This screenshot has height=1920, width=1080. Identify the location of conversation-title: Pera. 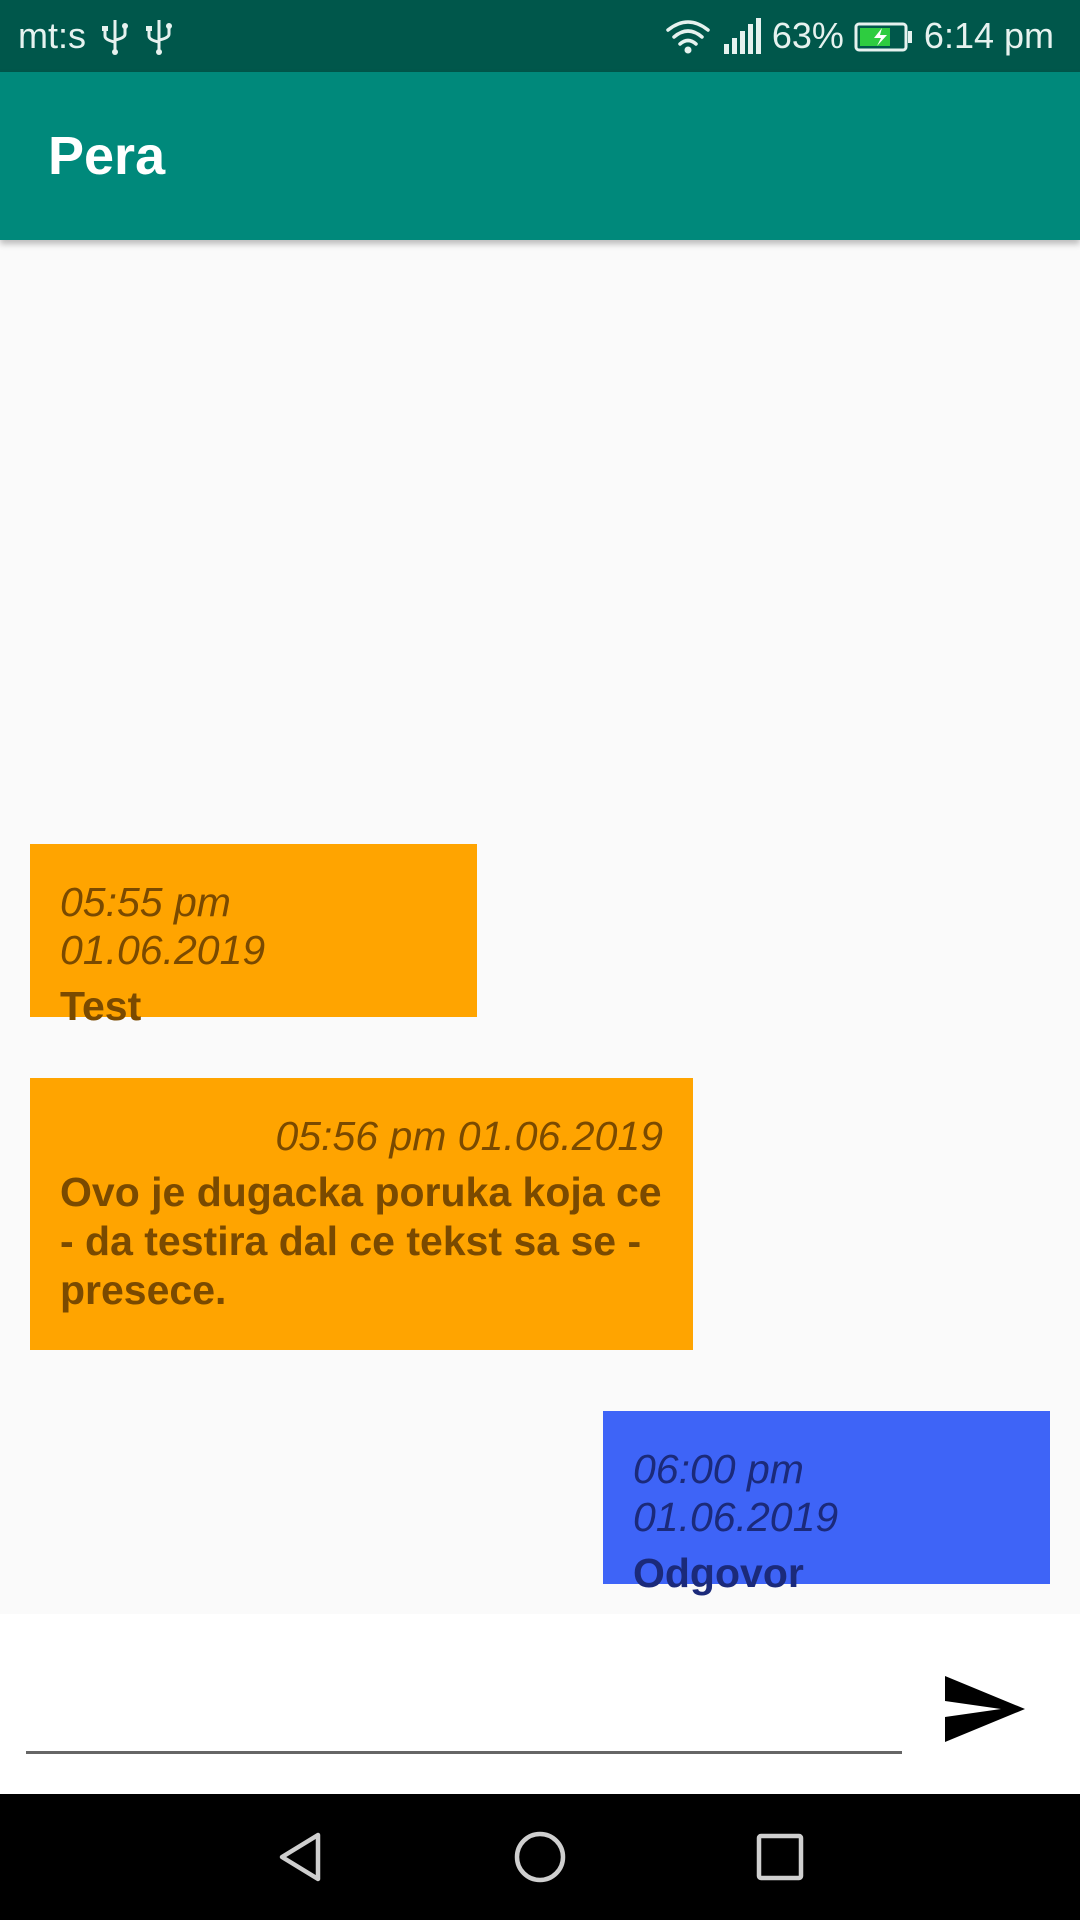
(107, 156).